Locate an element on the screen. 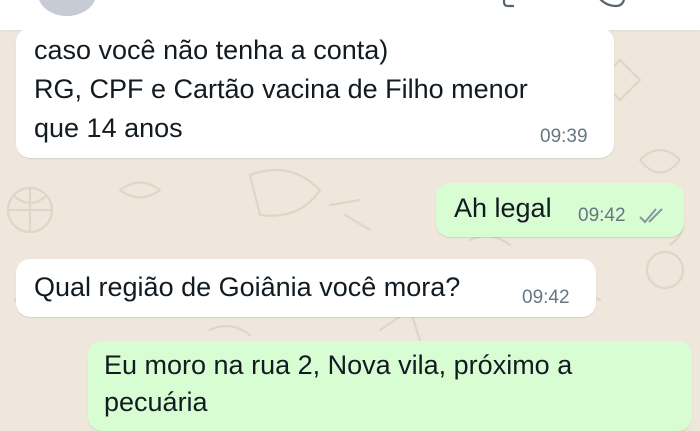  video-call-icon is located at coordinates (515, 7).